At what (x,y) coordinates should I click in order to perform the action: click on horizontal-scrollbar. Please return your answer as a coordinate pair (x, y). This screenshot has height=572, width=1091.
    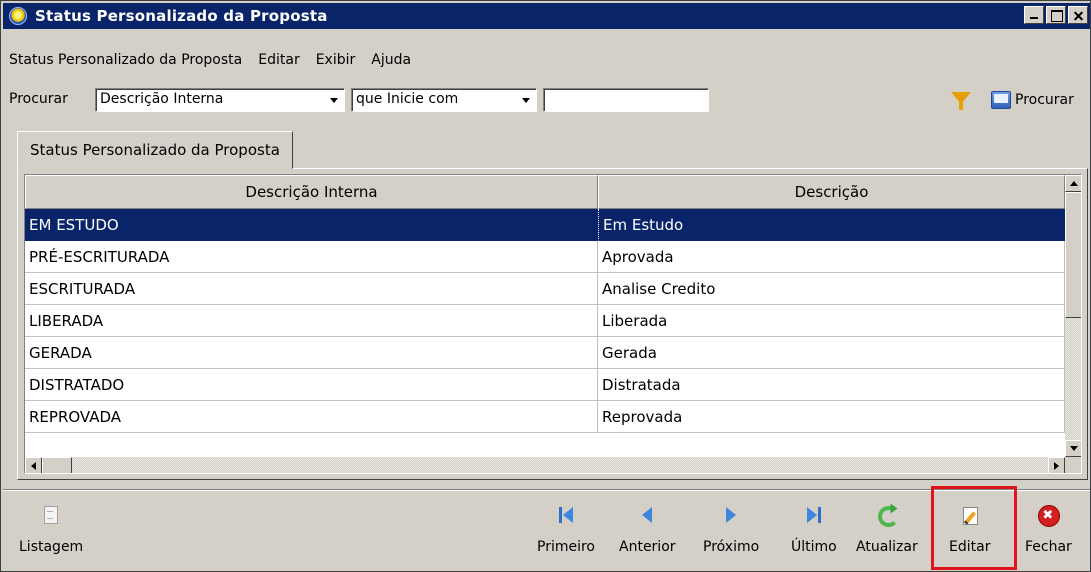
    Looking at the image, I should click on (545, 465).